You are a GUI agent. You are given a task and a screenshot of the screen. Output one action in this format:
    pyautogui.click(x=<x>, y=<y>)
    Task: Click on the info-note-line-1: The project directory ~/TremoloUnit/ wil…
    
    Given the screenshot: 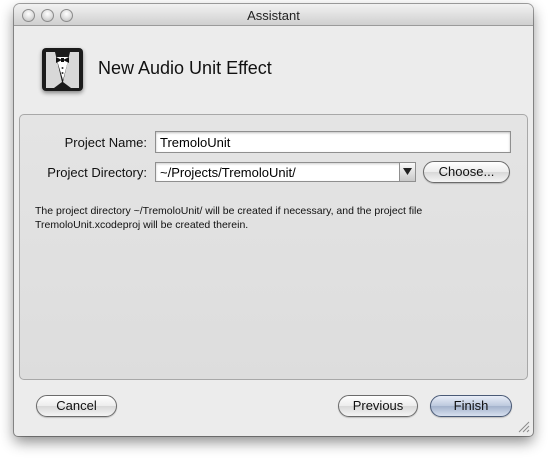 What is the action you would take?
    pyautogui.click(x=229, y=211)
    